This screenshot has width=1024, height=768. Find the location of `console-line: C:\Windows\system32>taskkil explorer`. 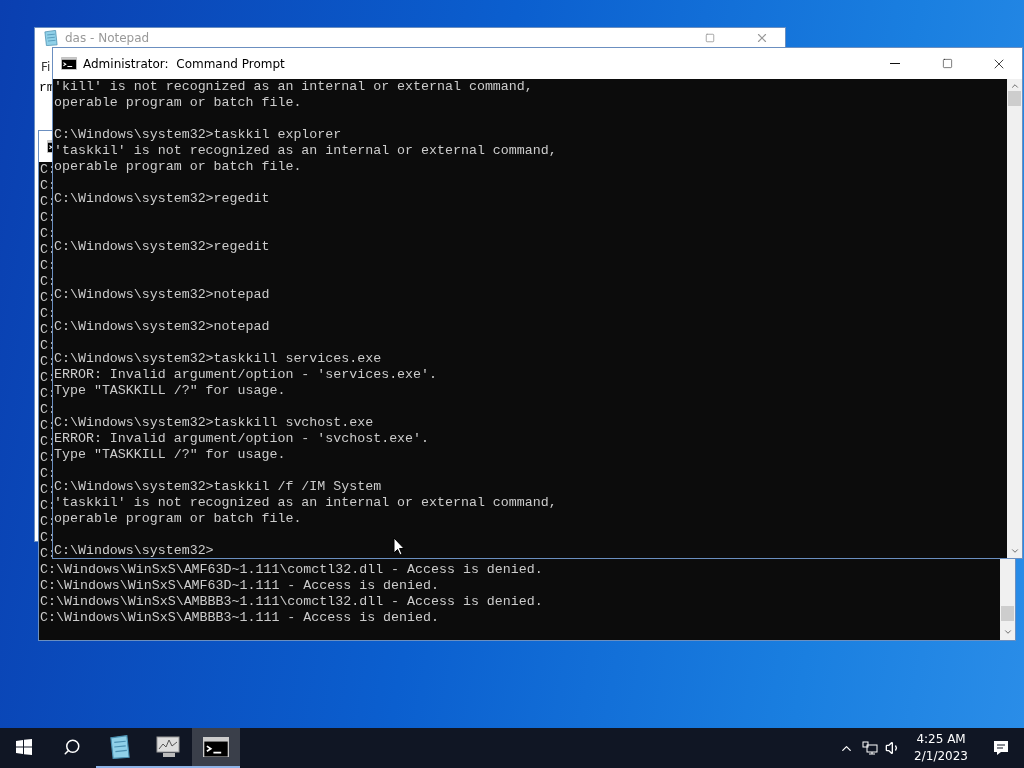

console-line: C:\Windows\system32>taskkil explorer is located at coordinates (198, 134).